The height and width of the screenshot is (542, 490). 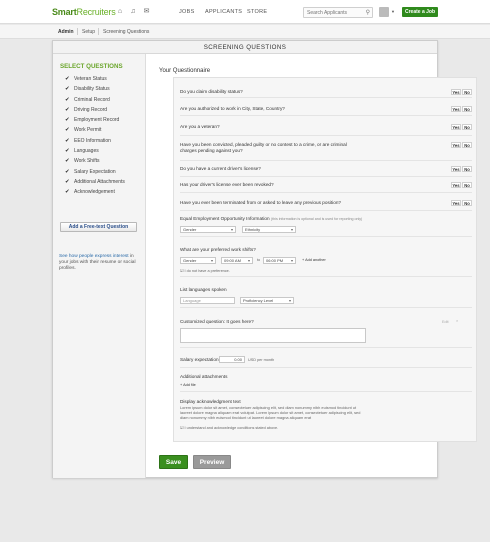 I want to click on preview-button: Preview, so click(x=212, y=462).